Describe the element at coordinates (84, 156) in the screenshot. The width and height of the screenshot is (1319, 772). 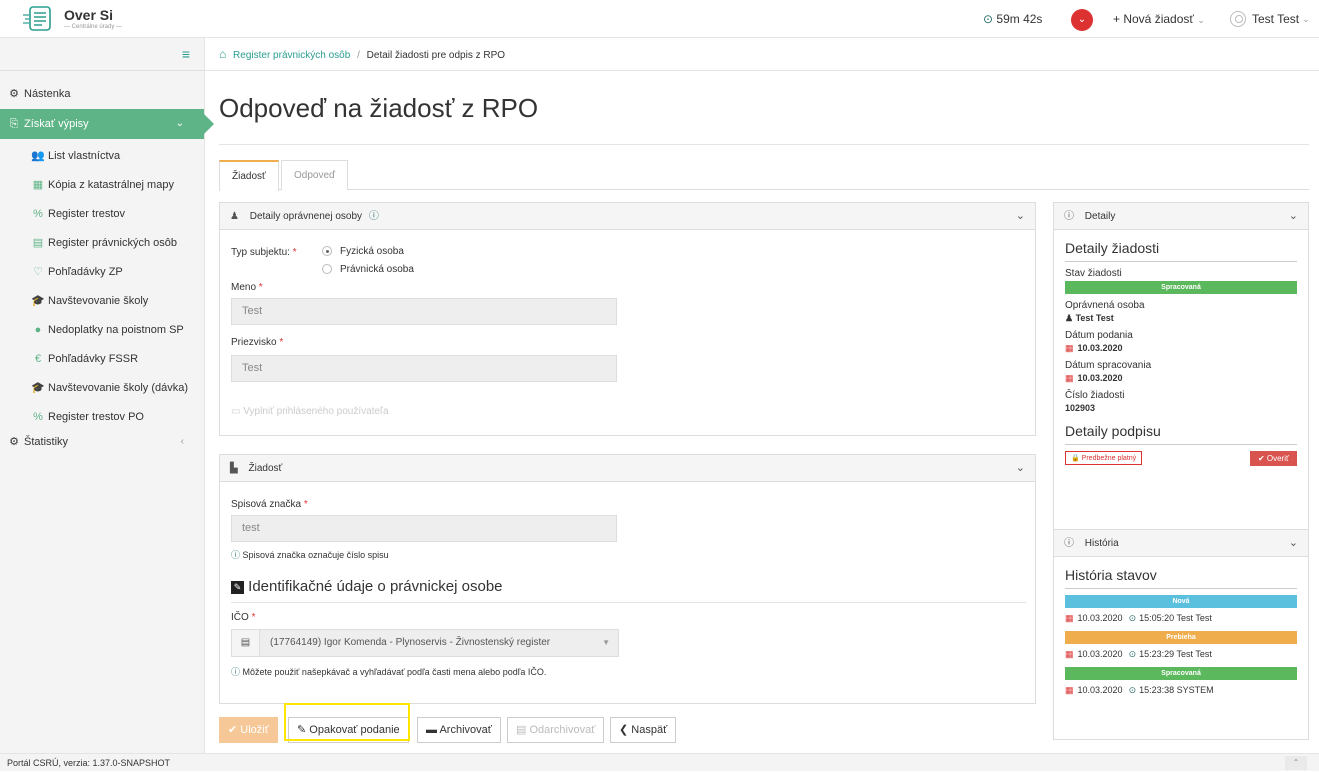
I see `sidebar-item-label: List vlastníctva` at that location.